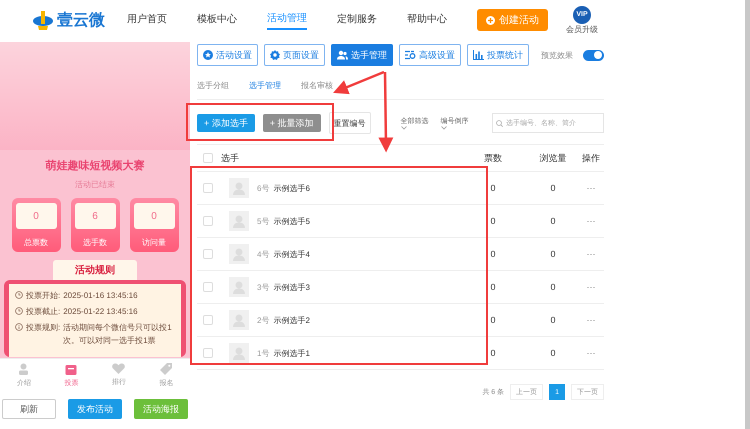 The image size is (750, 429). What do you see at coordinates (291, 287) in the screenshot?
I see `contestant-name: 示例选手3` at bounding box center [291, 287].